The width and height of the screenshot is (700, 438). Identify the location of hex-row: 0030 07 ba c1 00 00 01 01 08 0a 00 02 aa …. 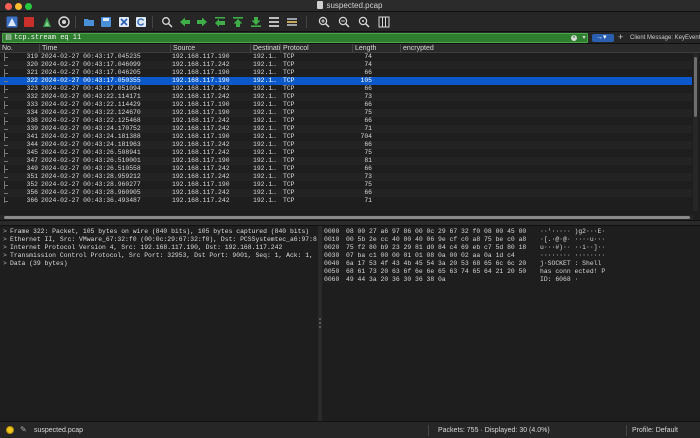
(511, 256).